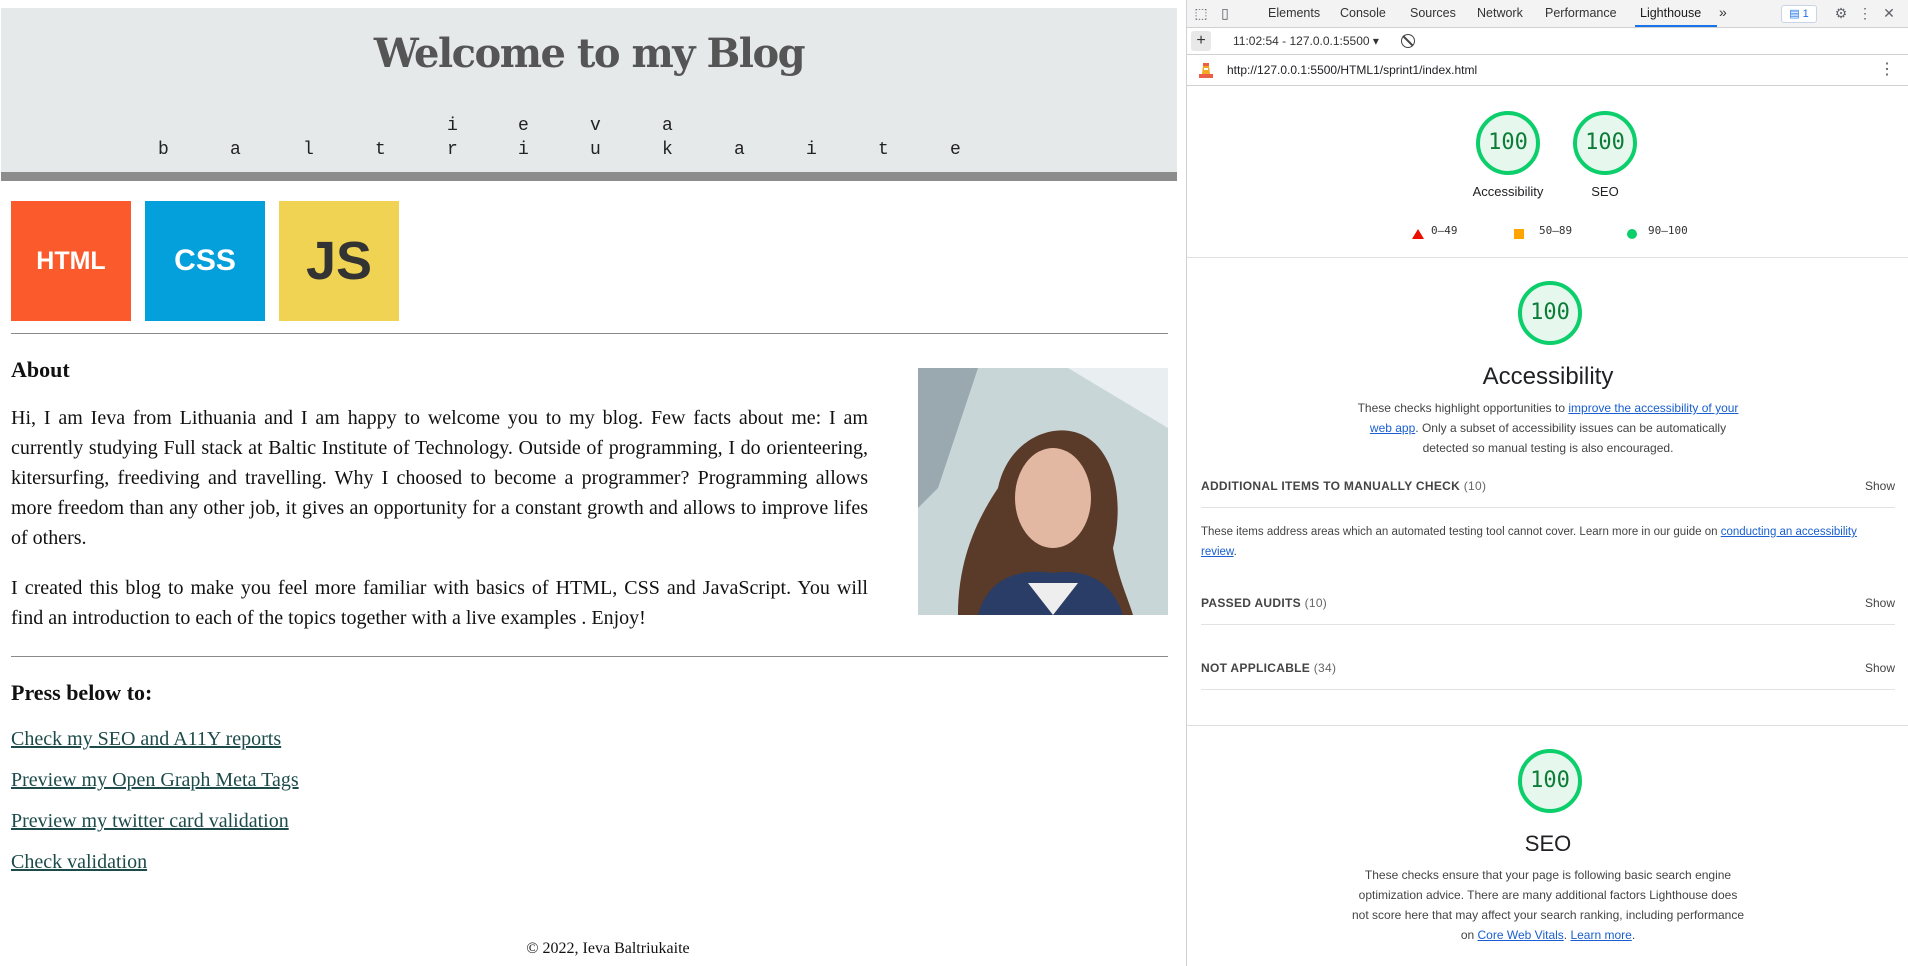 Image resolution: width=1908 pixels, height=966 pixels. What do you see at coordinates (1306, 41) in the screenshot?
I see `report-select: 11:02:54 - 127.0.0.1:5500 ▾` at bounding box center [1306, 41].